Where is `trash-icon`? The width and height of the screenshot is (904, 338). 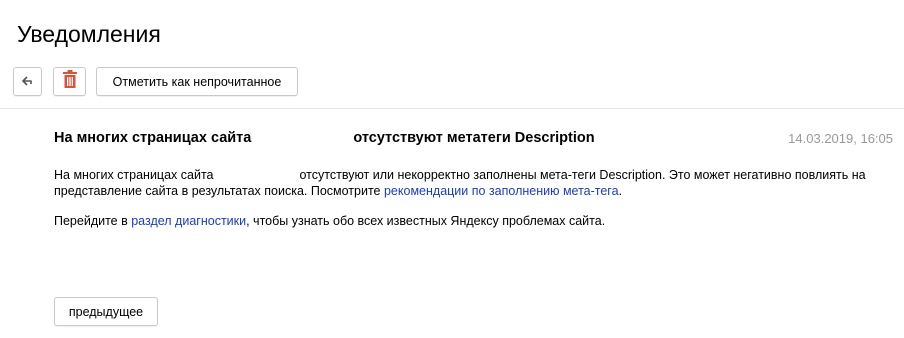
trash-icon is located at coordinates (70, 81).